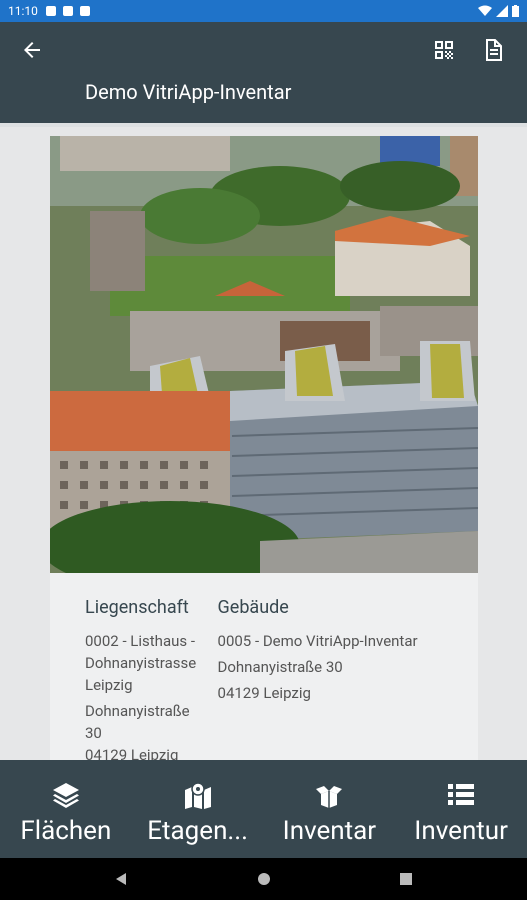 The width and height of the screenshot is (527, 900). What do you see at coordinates (329, 797) in the screenshot?
I see `box-open-icon` at bounding box center [329, 797].